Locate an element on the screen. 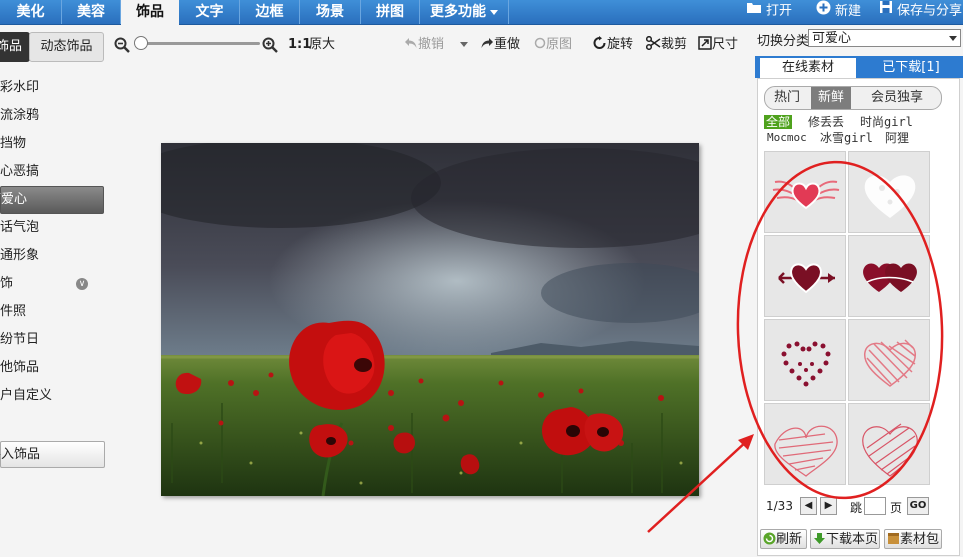 Image resolution: width=963 pixels, height=557 pixels. original-image-label: 原图 is located at coordinates (559, 44).